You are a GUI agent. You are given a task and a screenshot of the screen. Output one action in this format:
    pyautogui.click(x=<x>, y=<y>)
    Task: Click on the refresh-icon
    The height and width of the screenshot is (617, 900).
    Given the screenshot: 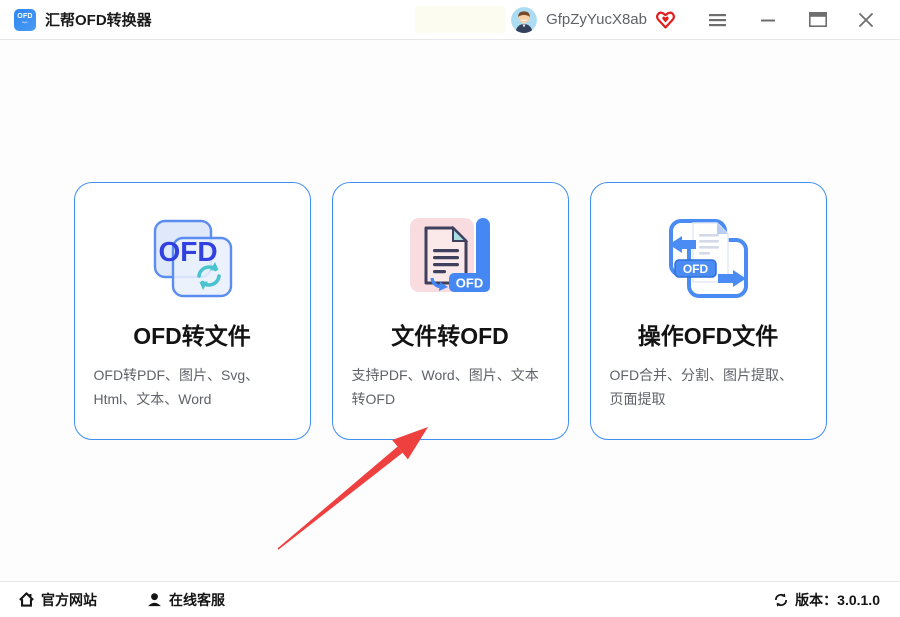 What is the action you would take?
    pyautogui.click(x=781, y=600)
    